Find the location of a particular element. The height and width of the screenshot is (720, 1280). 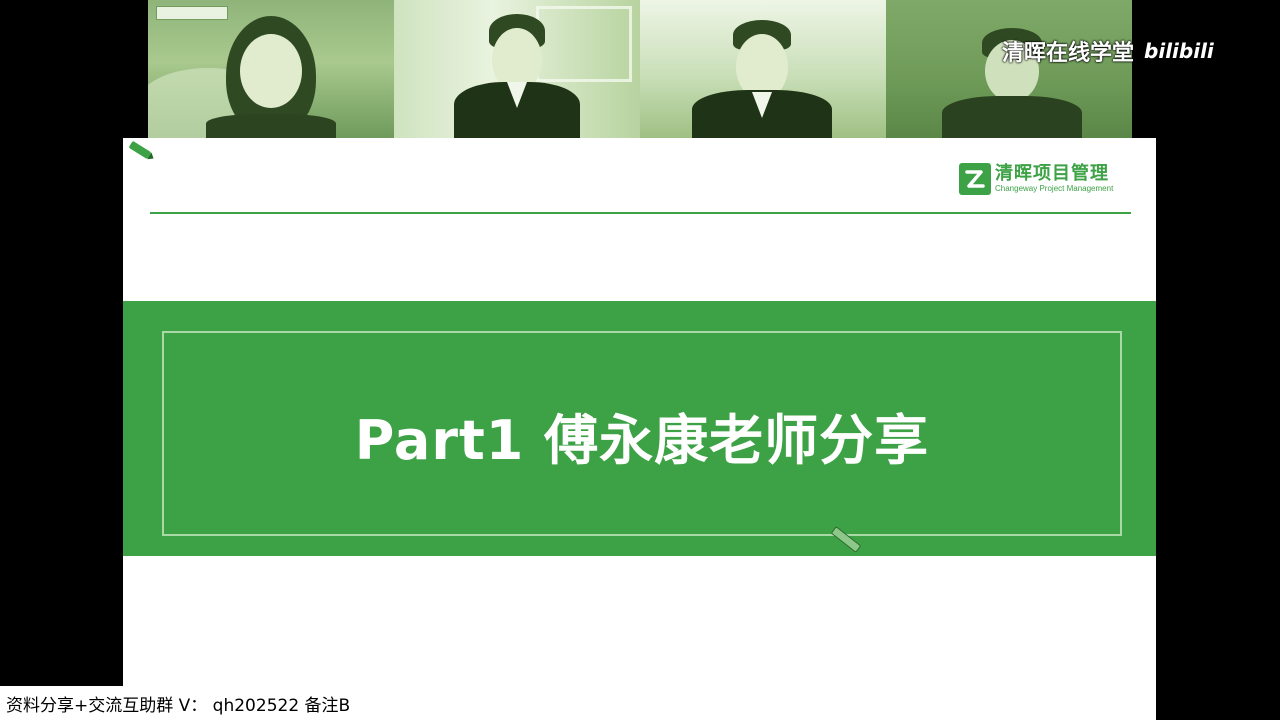

pencil-icon is located at coordinates (140, 150).